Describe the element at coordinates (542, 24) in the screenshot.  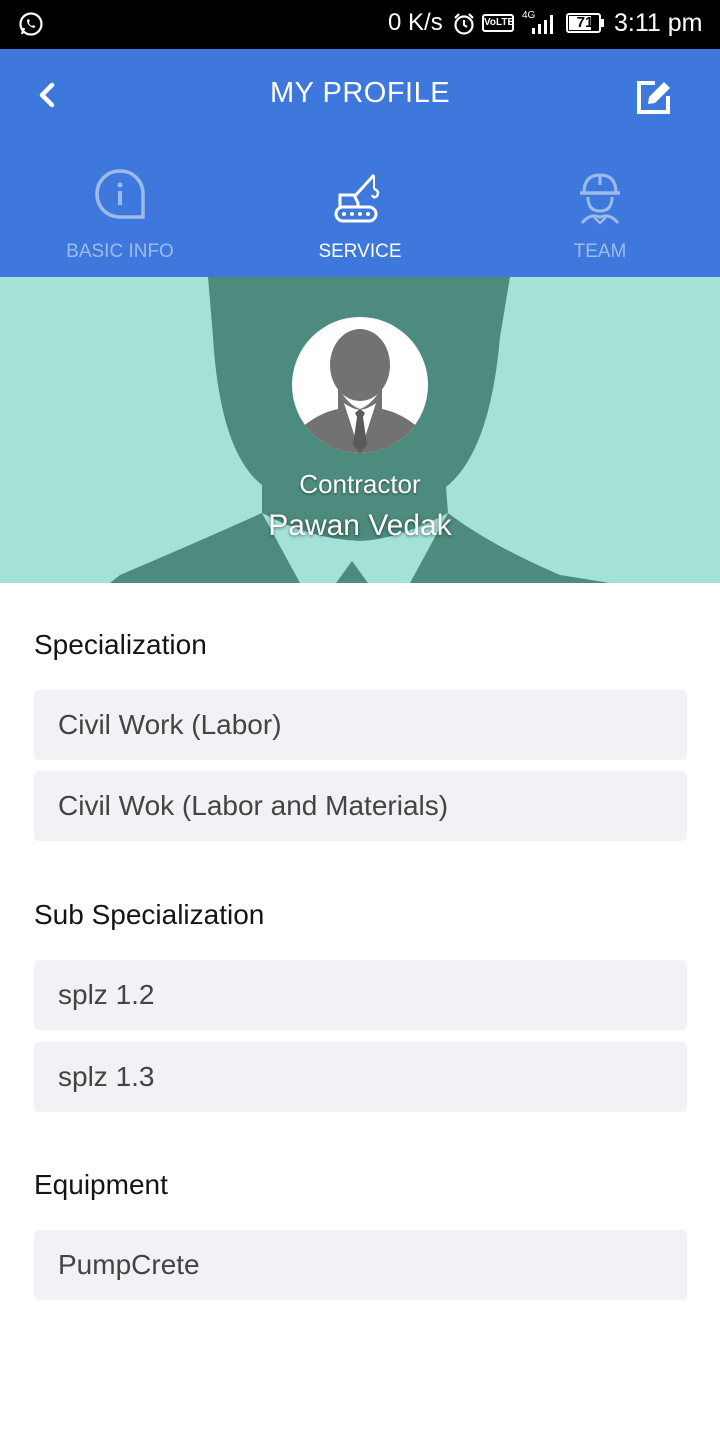
I see `signal-icon` at that location.